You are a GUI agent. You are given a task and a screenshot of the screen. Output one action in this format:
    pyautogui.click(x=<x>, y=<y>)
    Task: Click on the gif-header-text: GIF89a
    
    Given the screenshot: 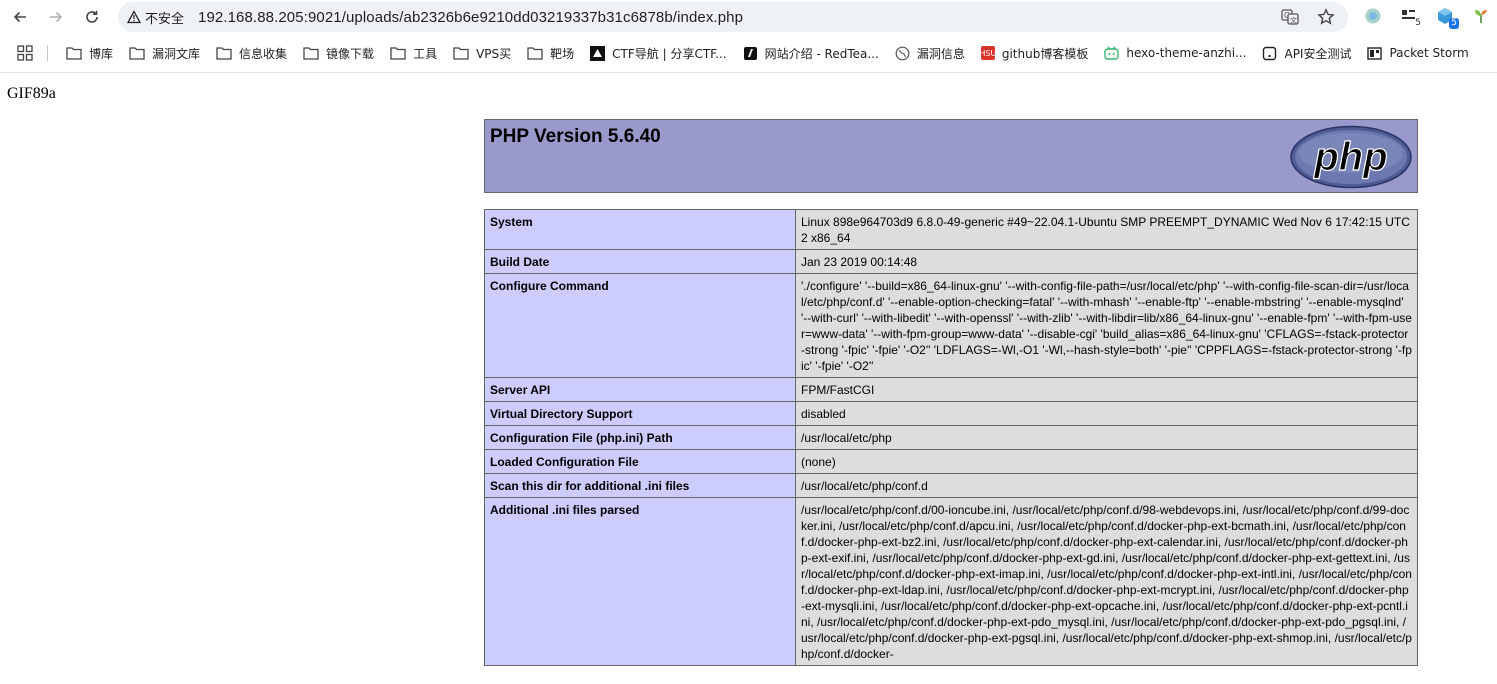 What is the action you would take?
    pyautogui.click(x=31, y=93)
    